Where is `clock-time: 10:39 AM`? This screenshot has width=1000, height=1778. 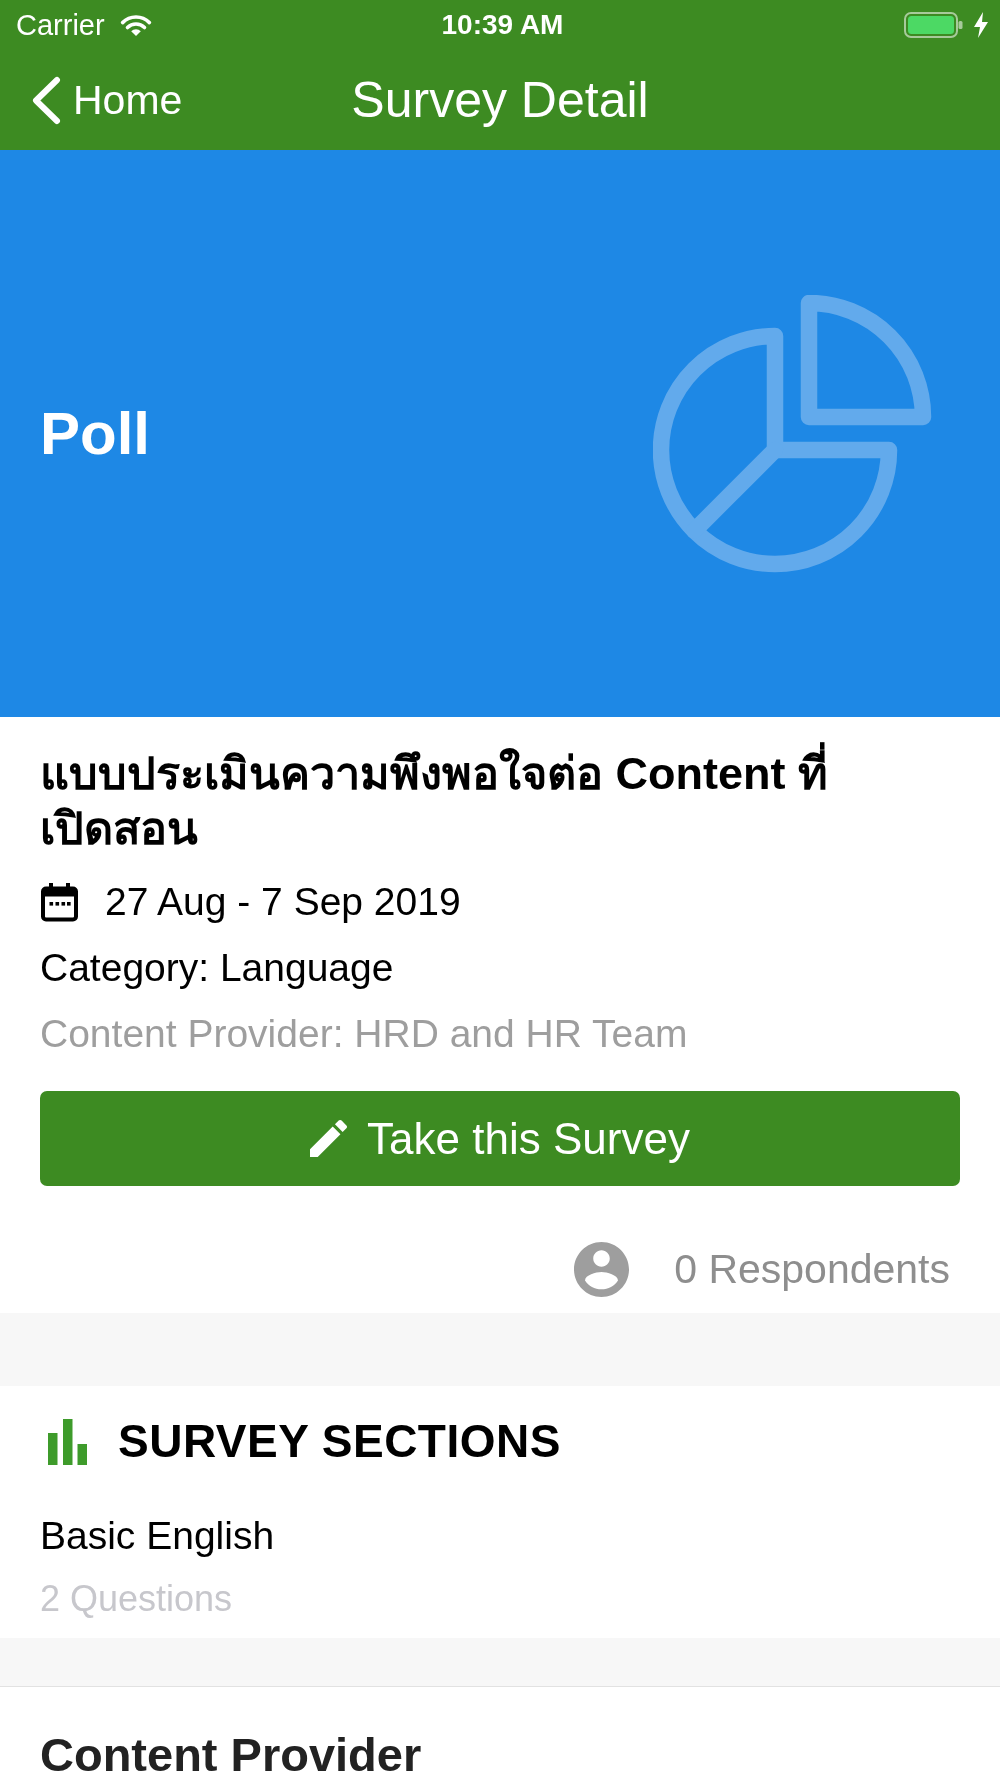 clock-time: 10:39 AM is located at coordinates (502, 25).